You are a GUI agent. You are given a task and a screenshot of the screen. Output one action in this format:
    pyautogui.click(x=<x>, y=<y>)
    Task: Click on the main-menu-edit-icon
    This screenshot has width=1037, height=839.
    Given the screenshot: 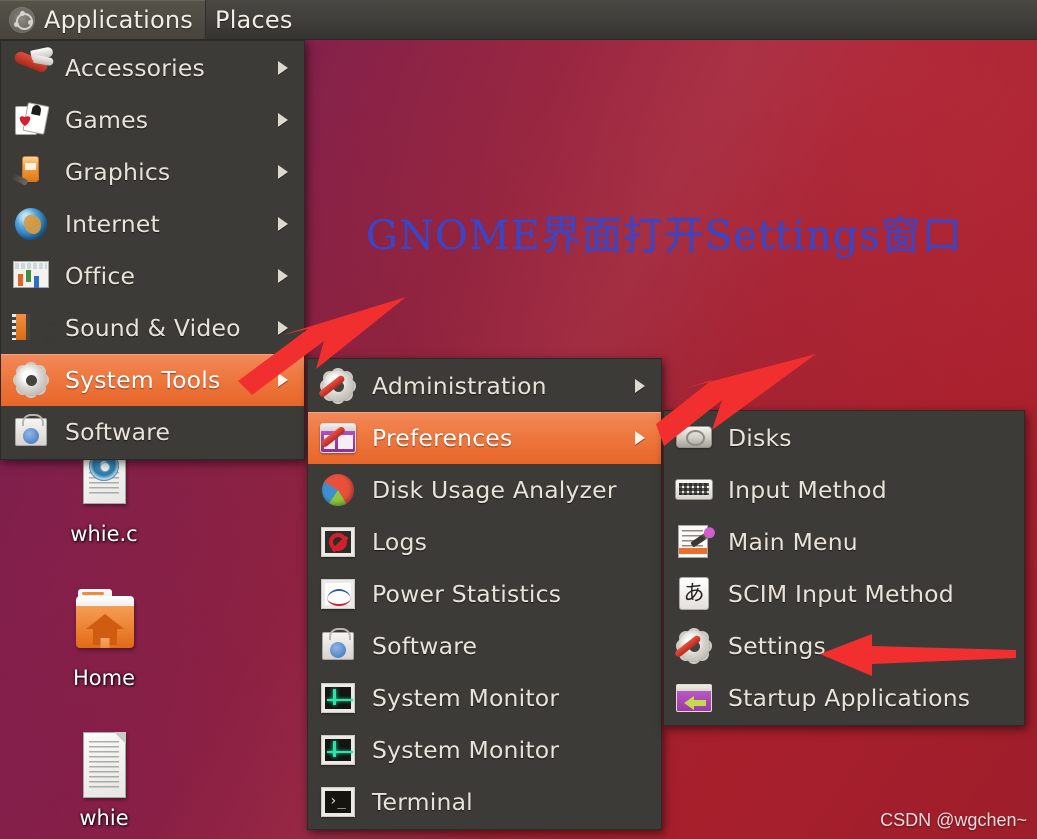 What is the action you would take?
    pyautogui.click(x=694, y=542)
    